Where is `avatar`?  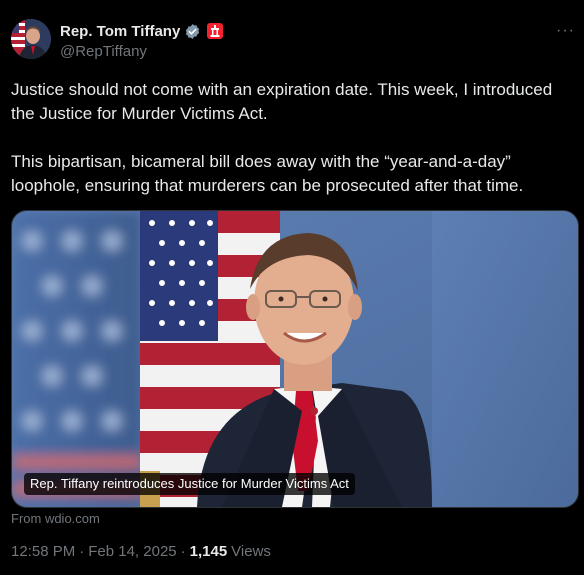 avatar is located at coordinates (31, 39).